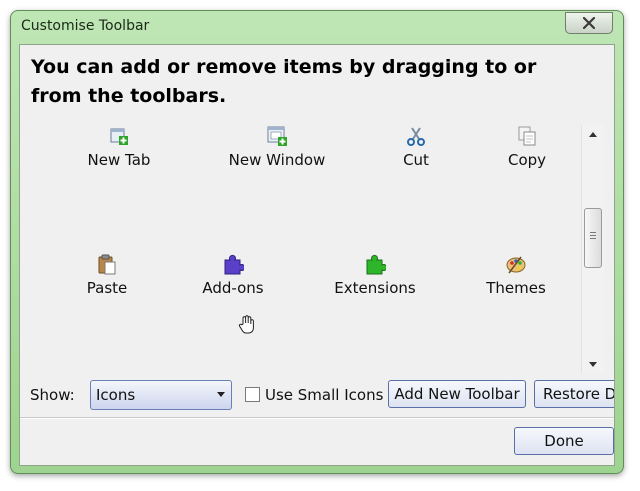 The height and width of the screenshot is (491, 640). I want to click on palette-item-label: Paste, so click(107, 288).